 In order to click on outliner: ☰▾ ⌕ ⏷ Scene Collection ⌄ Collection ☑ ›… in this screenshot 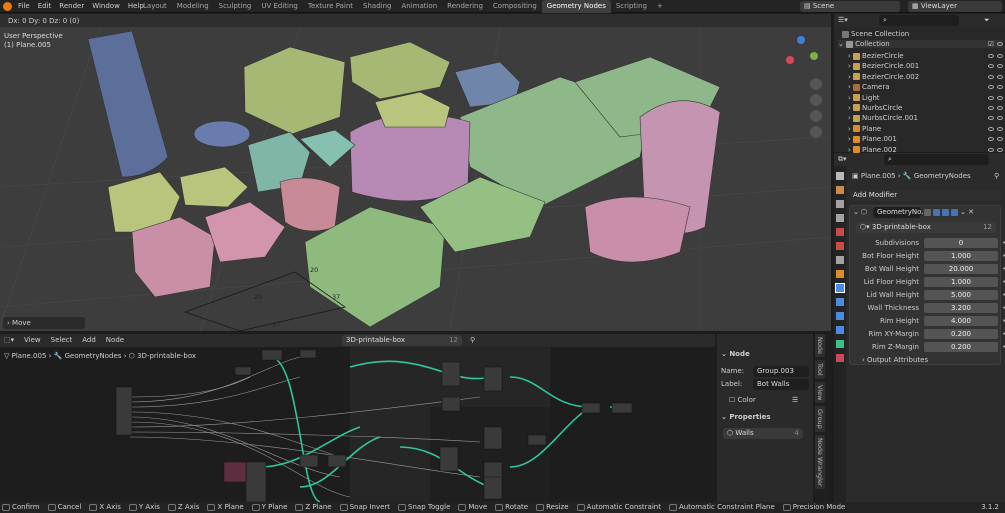, I will do `click(919, 84)`.